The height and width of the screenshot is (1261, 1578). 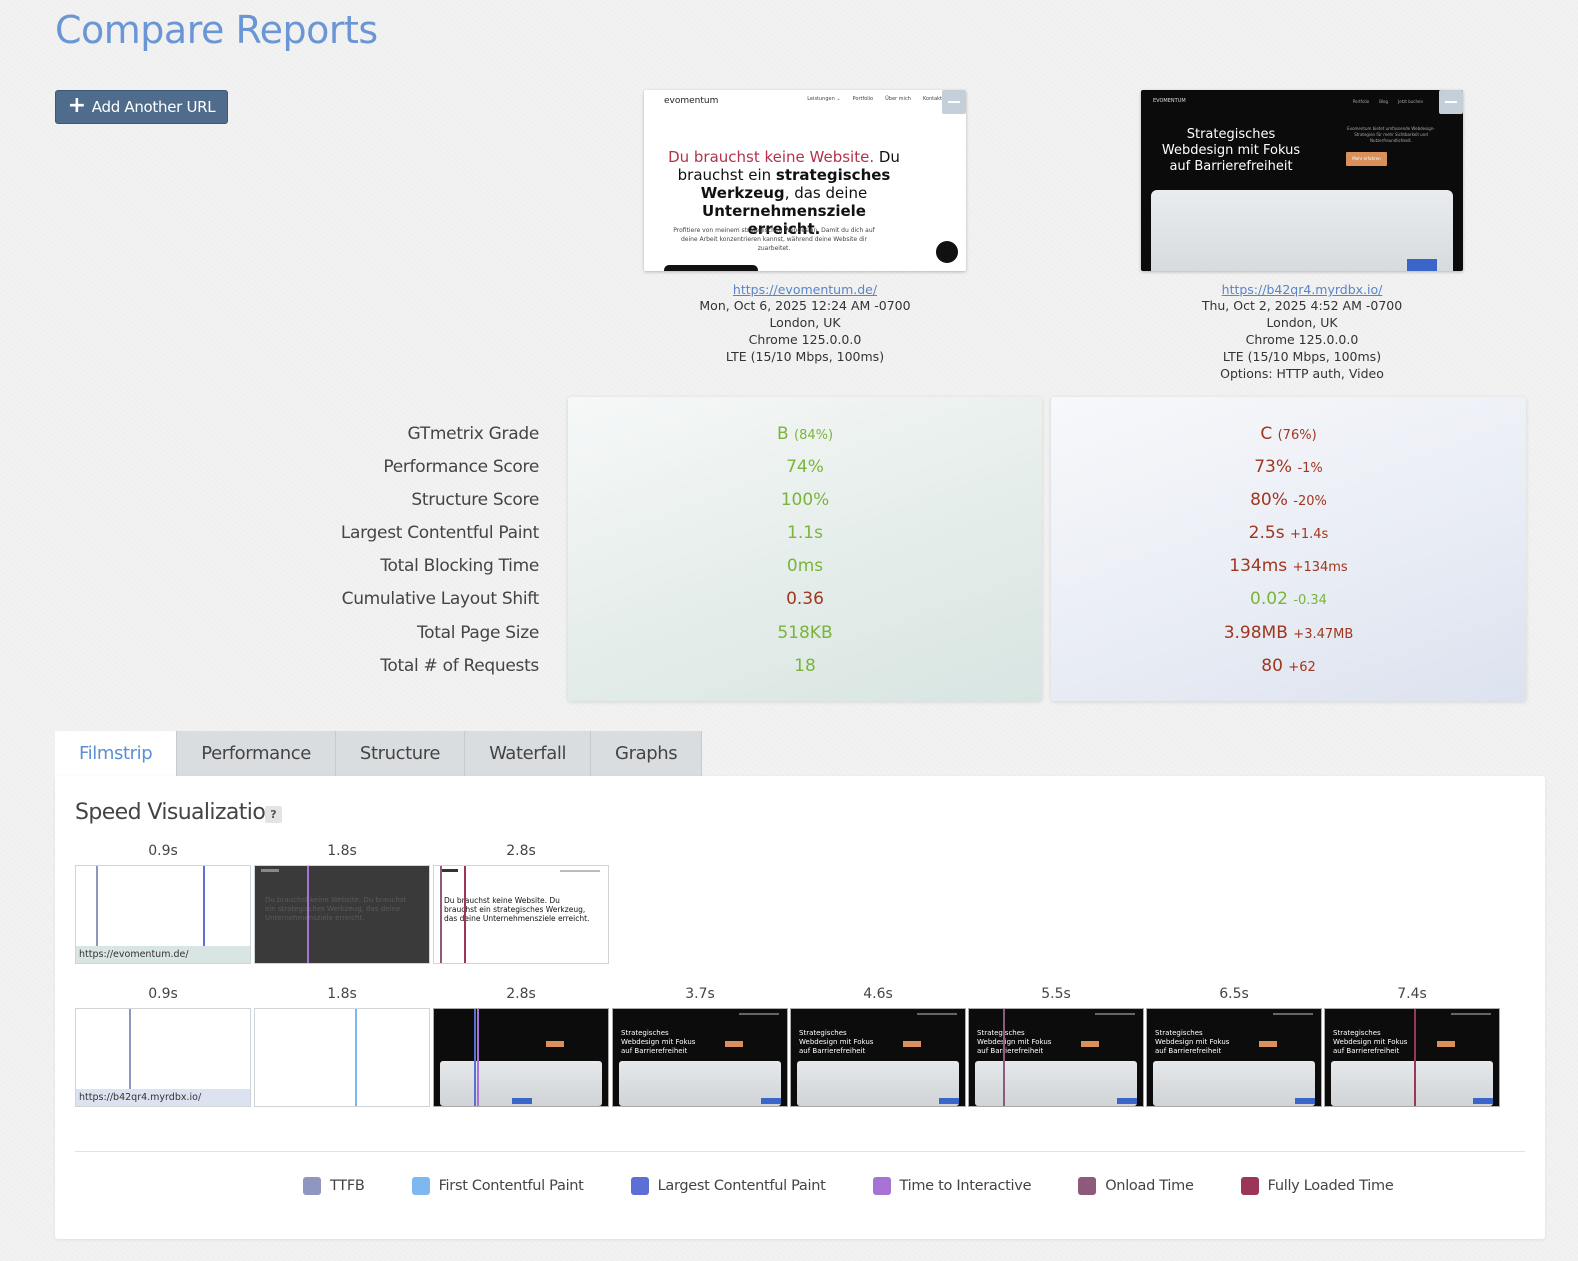 I want to click on metric-value: 0.36, so click(x=805, y=599).